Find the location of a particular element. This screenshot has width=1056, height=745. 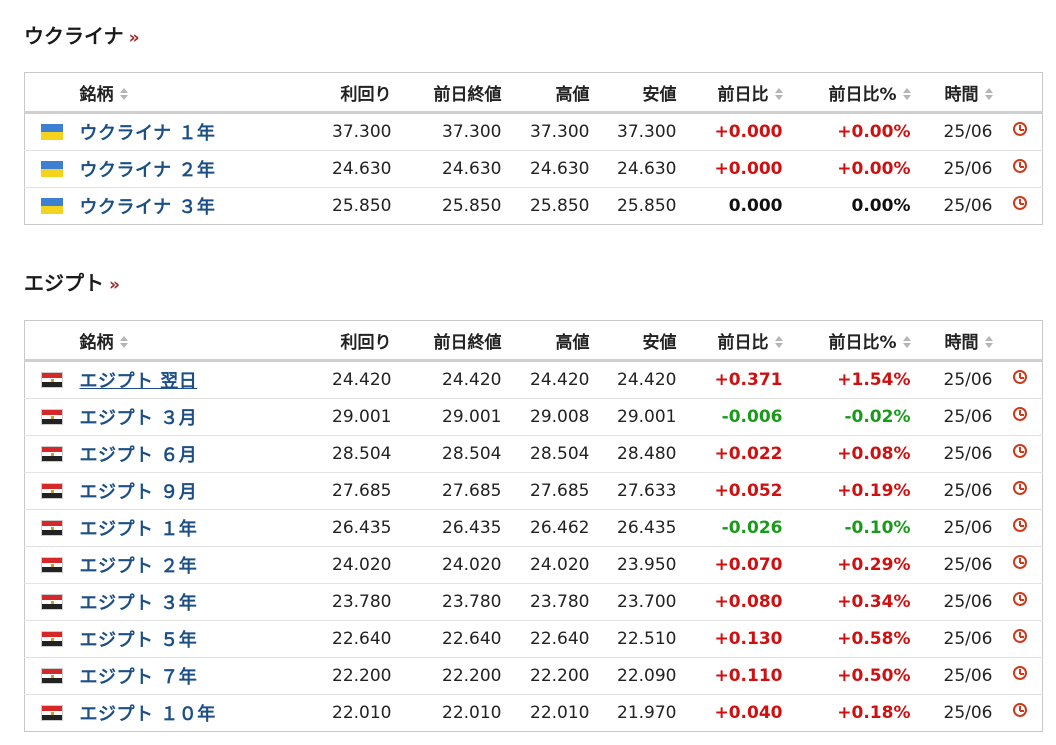

yield-cell: 22.640 is located at coordinates (358, 639).